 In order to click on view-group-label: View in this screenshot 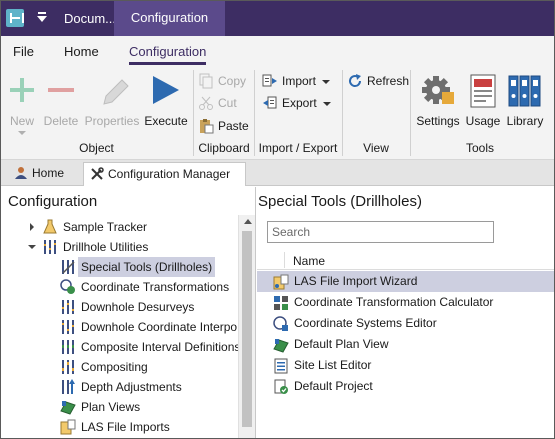, I will do `click(376, 148)`.